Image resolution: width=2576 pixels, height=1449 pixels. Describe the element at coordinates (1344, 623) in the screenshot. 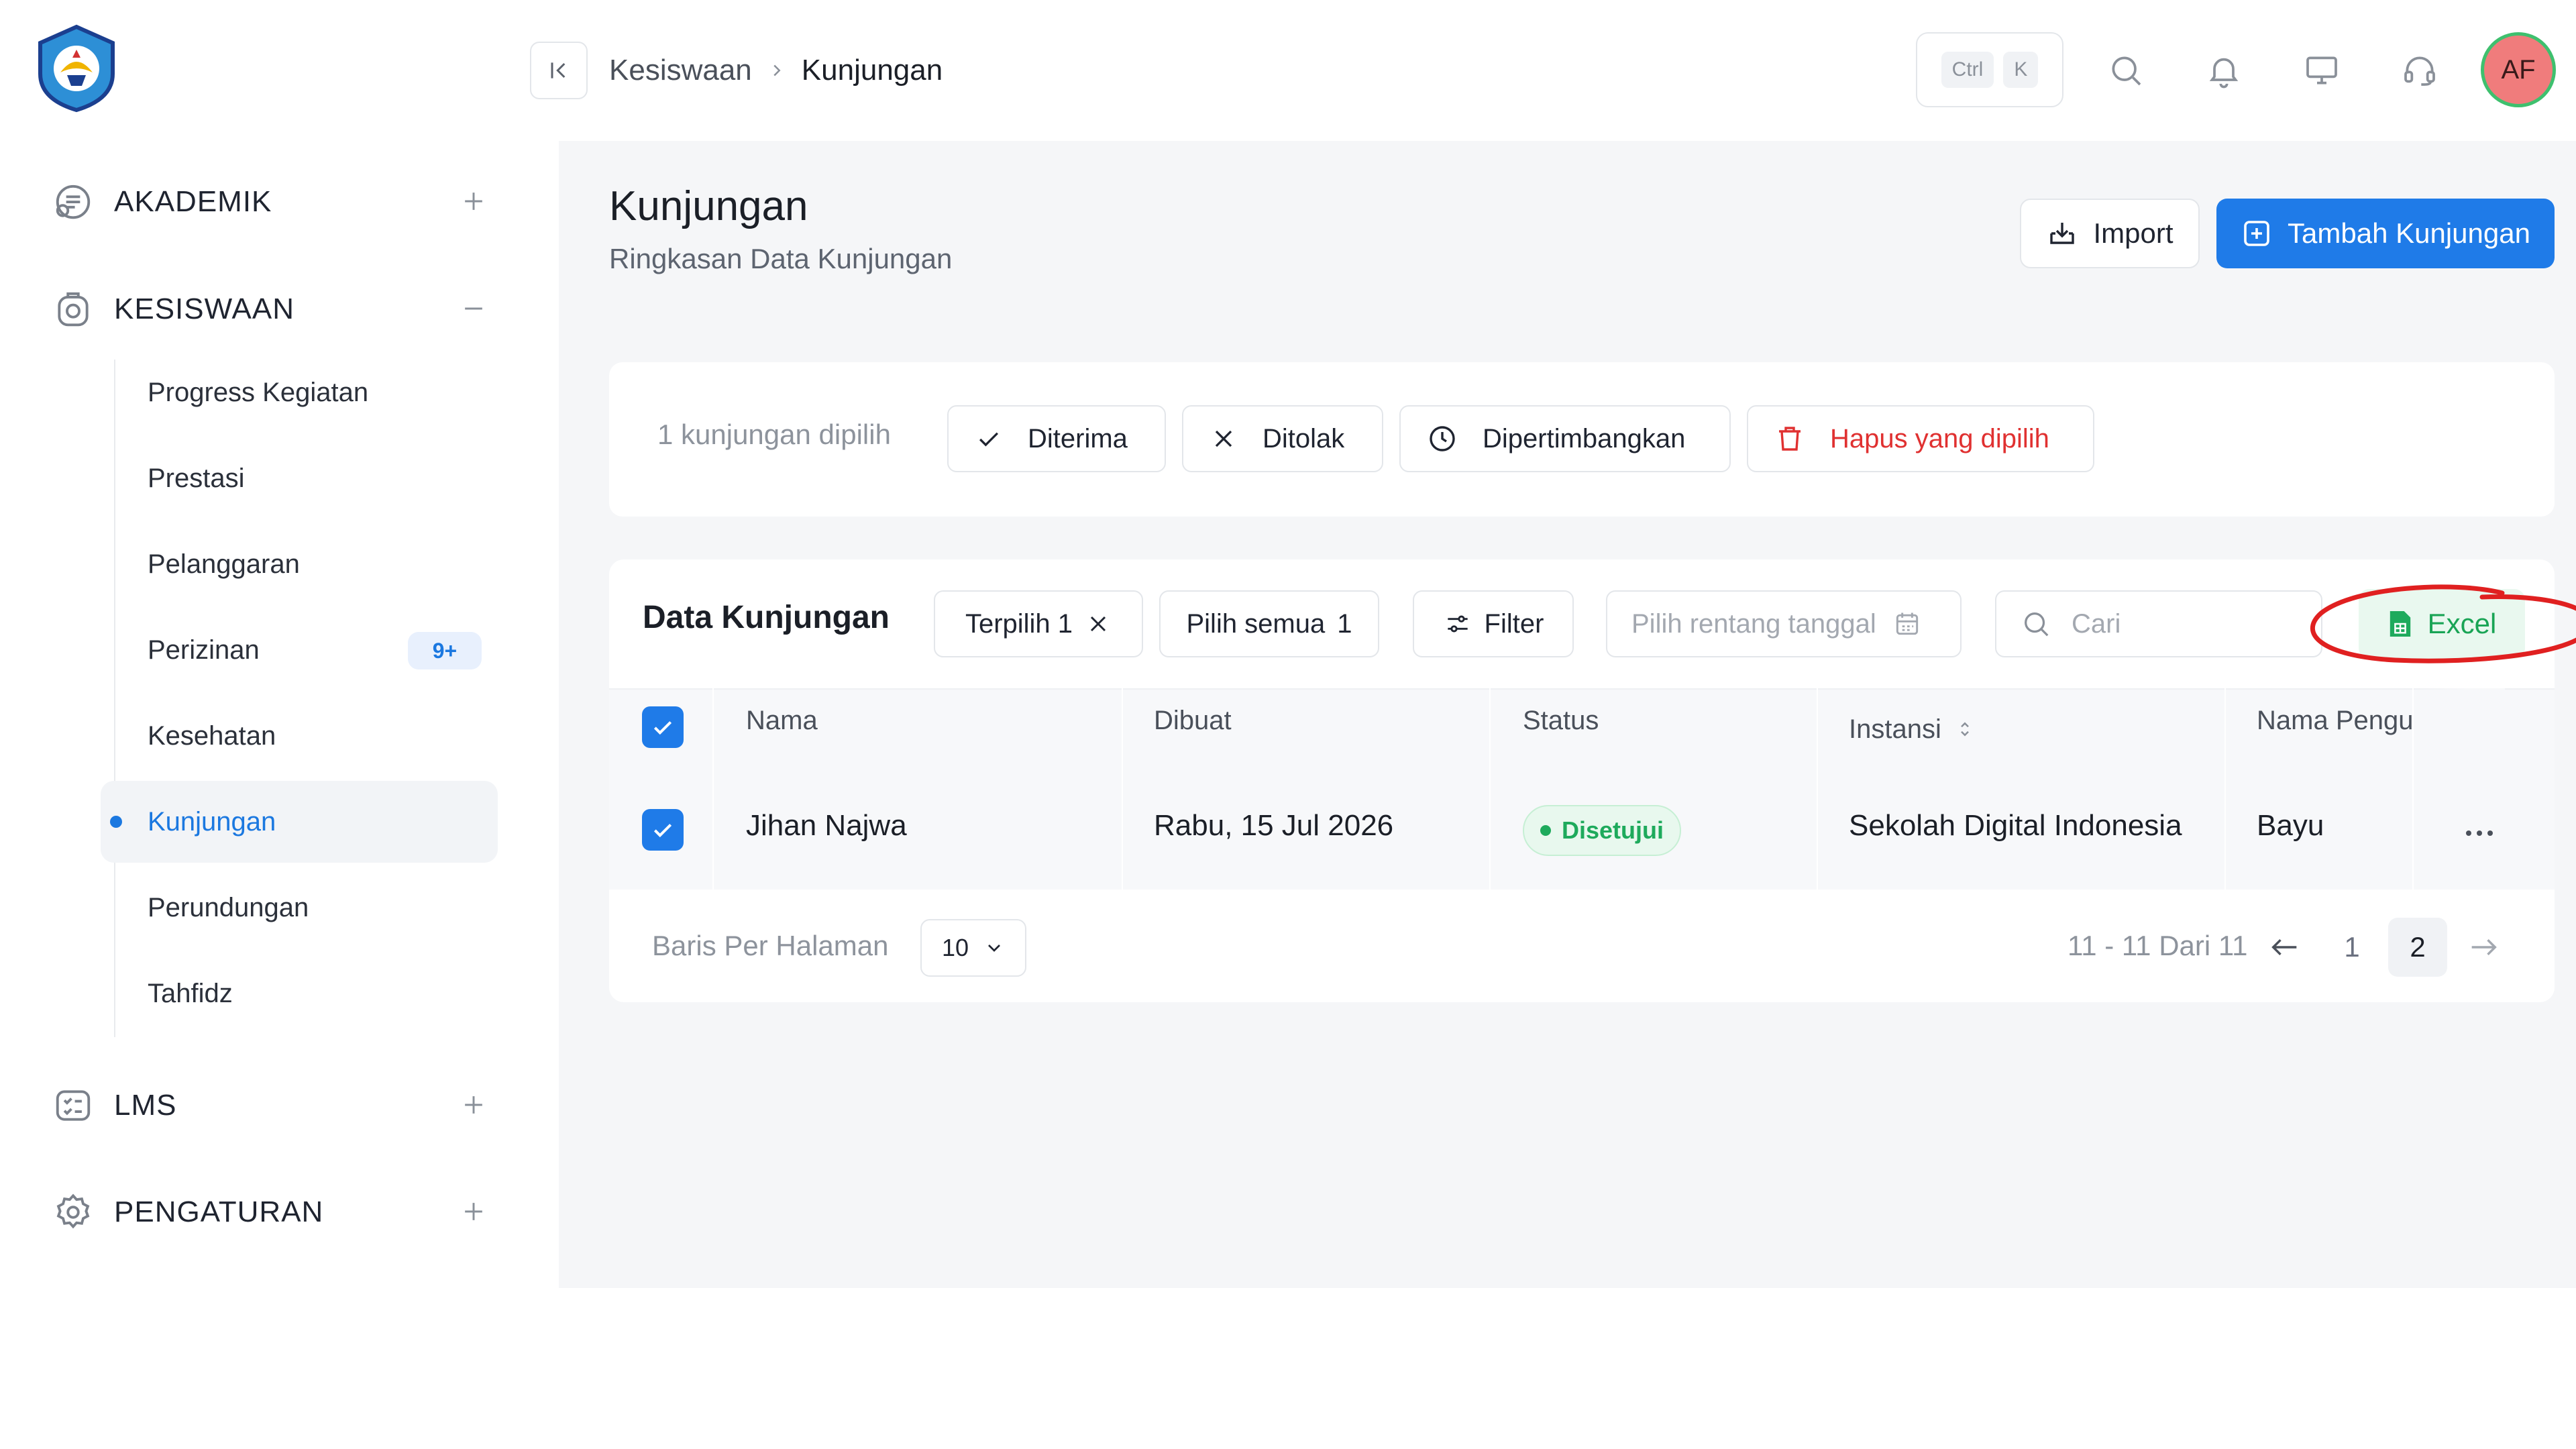

I see `chip-count: 1` at that location.